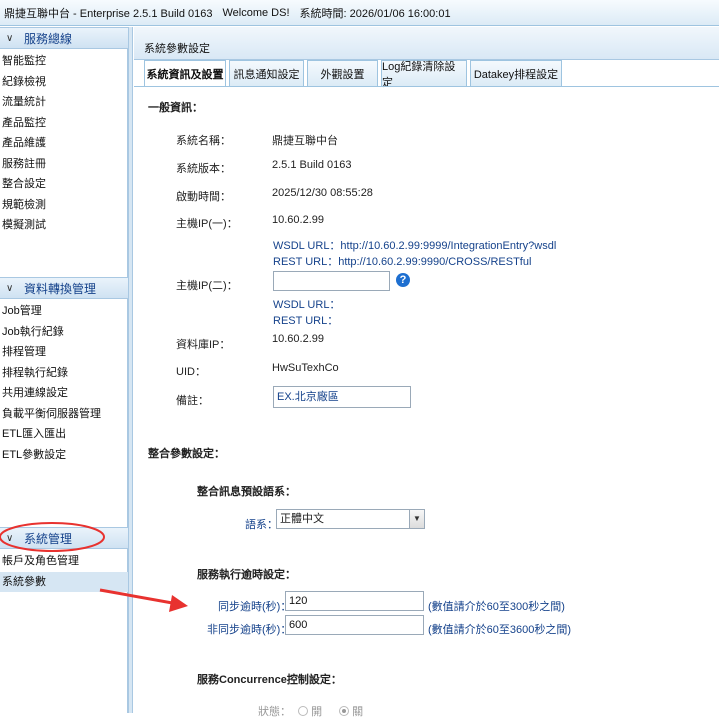  What do you see at coordinates (424, 74) in the screenshot?
I see `tab-log-cleanup: Log紀錄清除設定` at bounding box center [424, 74].